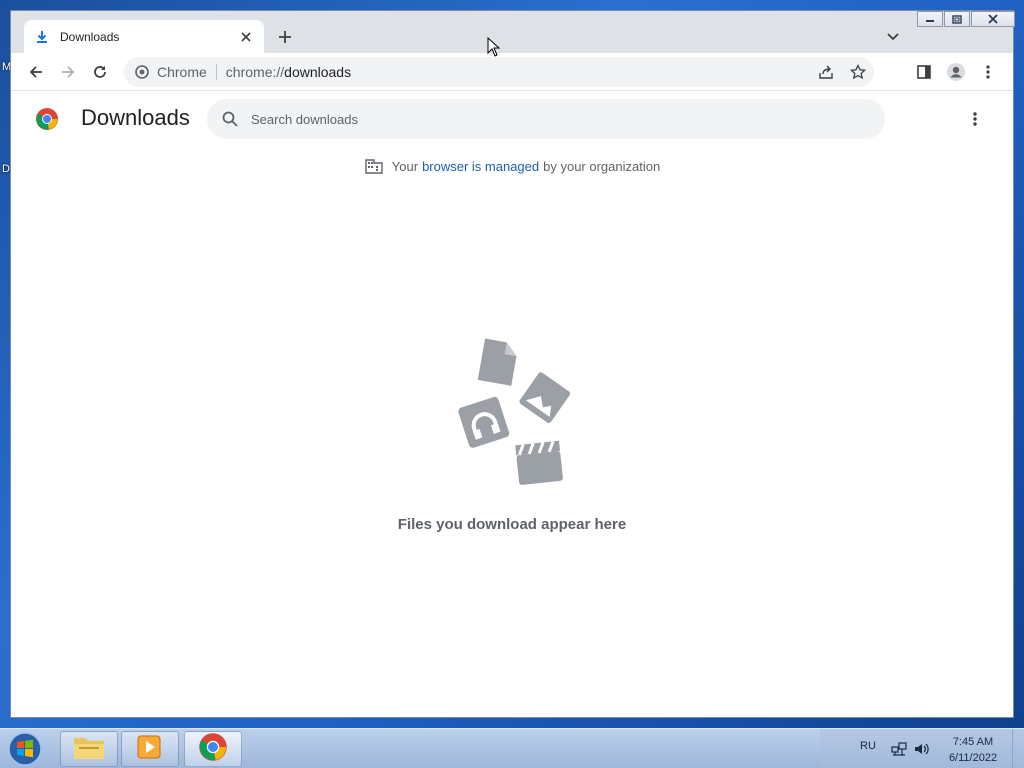 This screenshot has height=768, width=1024. I want to click on window-close-button, so click(993, 19).